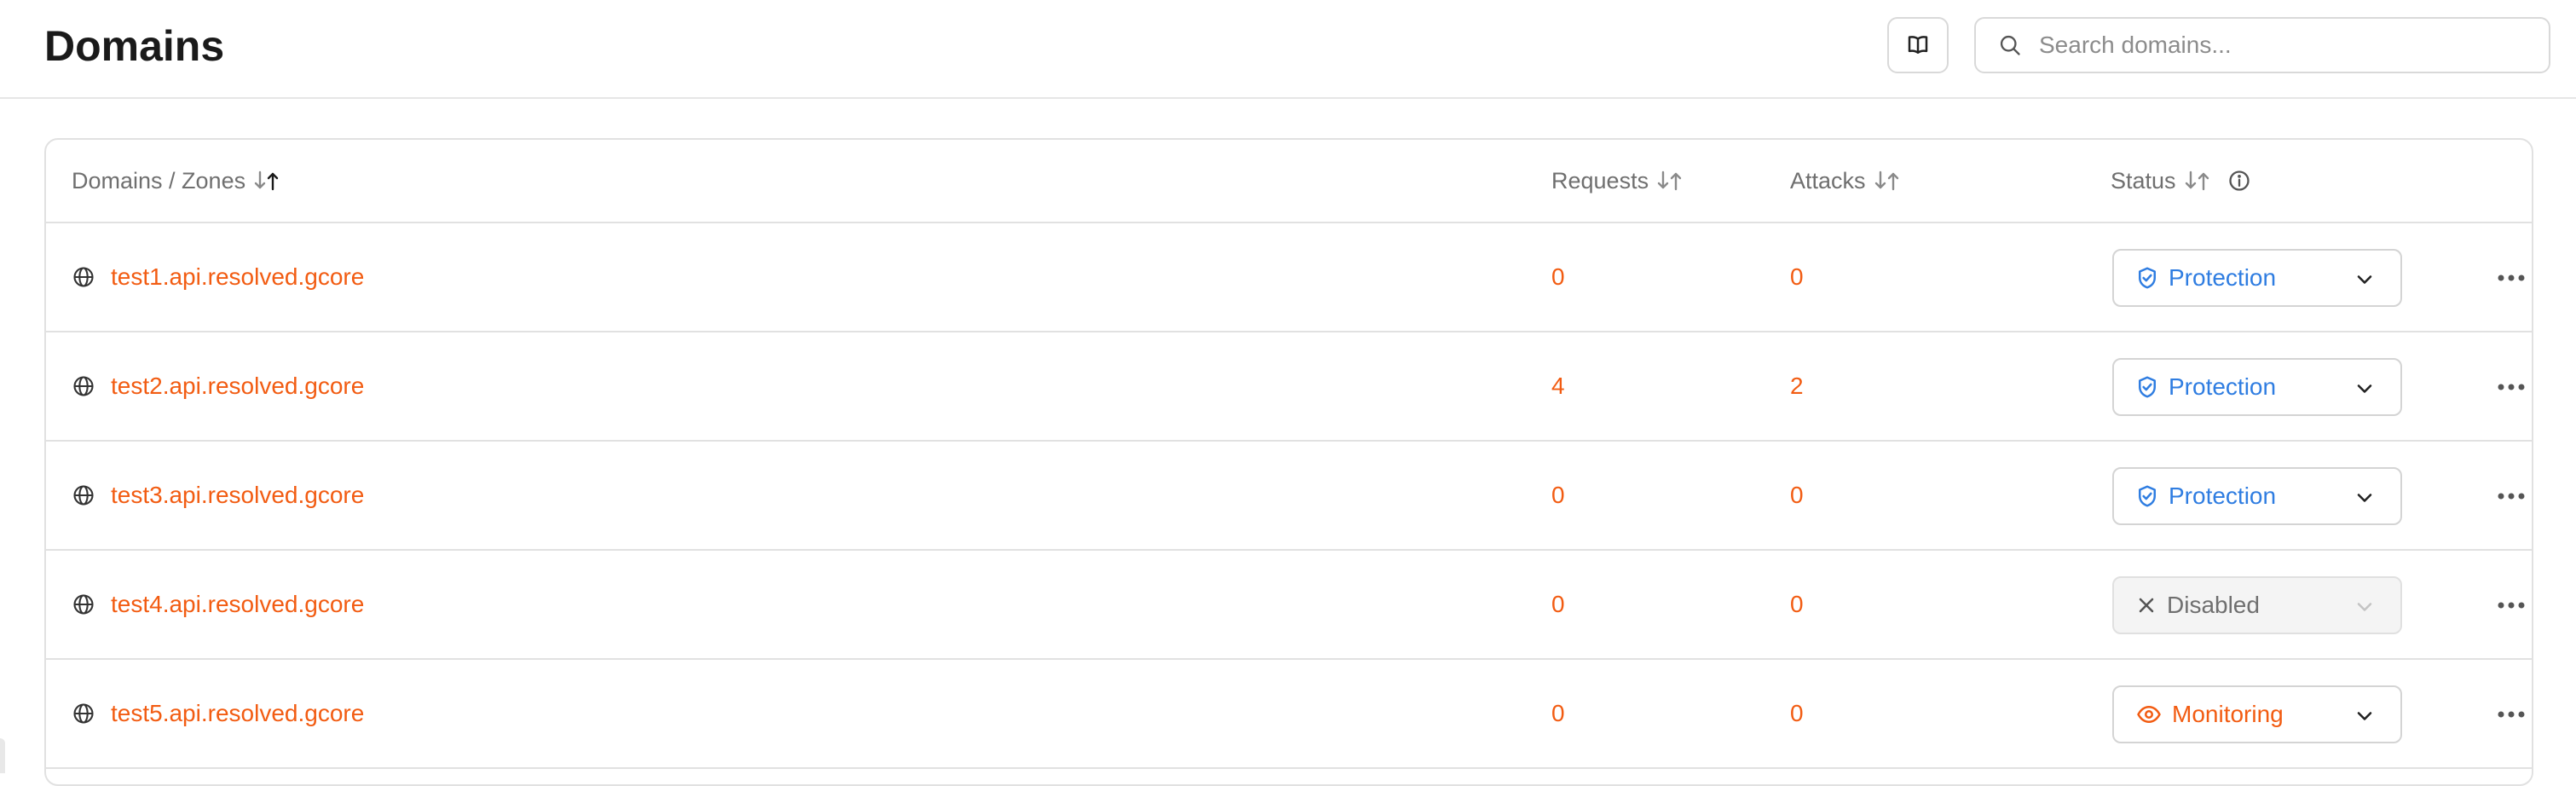 The height and width of the screenshot is (786, 2576). I want to click on column-header-domains: Domains / Zones, so click(176, 181).